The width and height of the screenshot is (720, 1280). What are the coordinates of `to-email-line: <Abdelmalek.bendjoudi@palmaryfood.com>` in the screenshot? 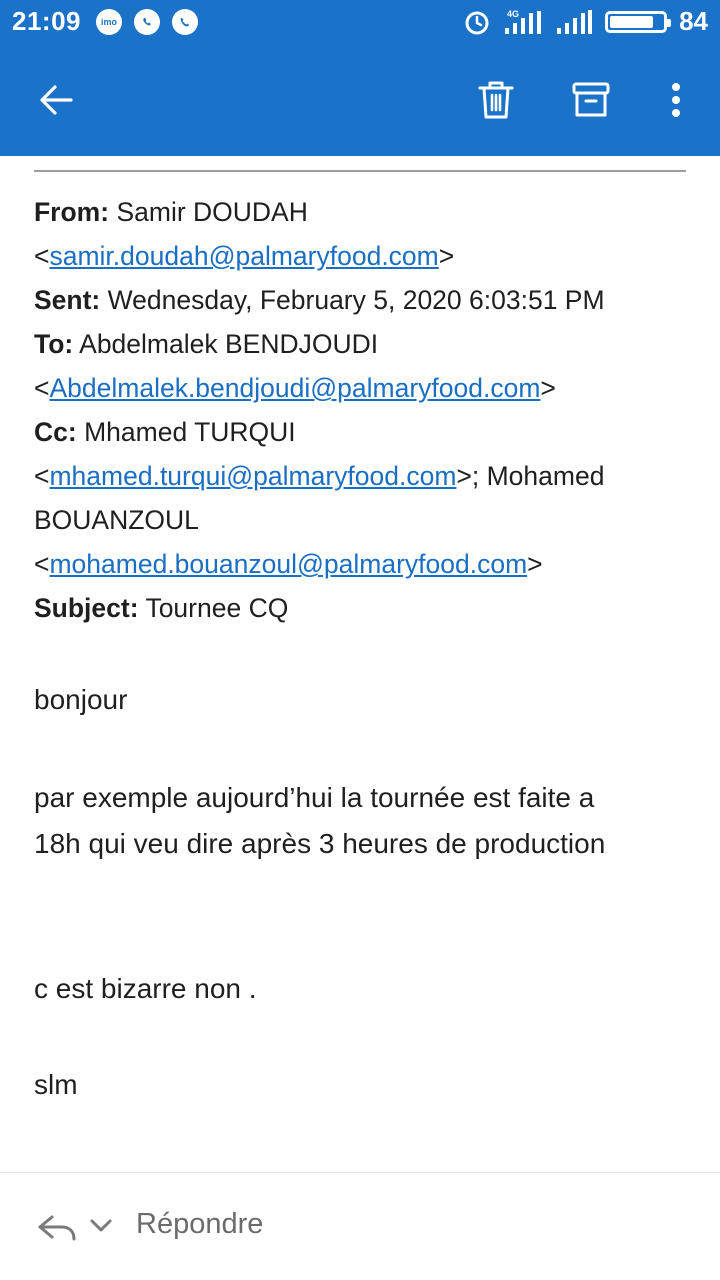 It's located at (295, 388).